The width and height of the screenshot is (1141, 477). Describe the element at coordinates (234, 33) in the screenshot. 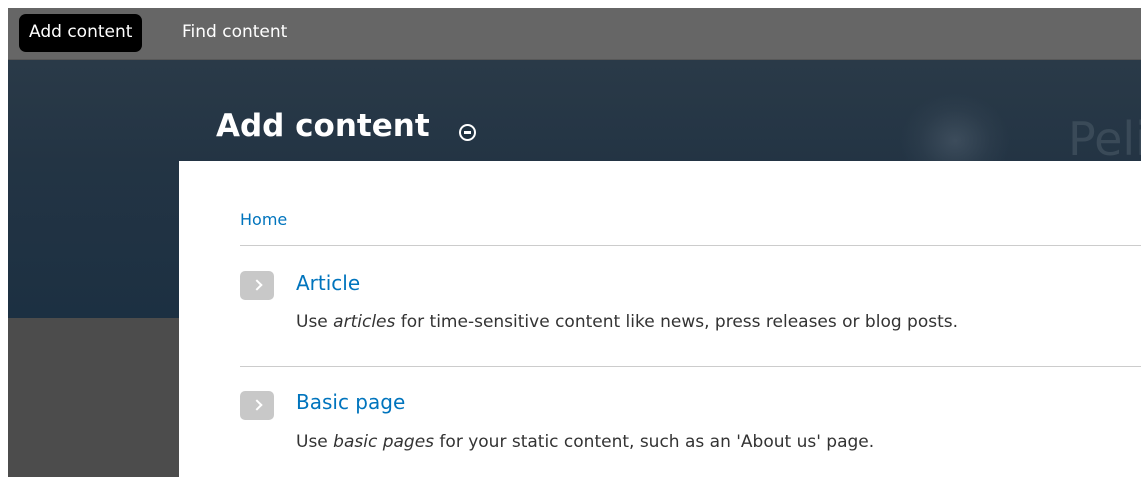

I see `shortcut-find-content: Find content` at that location.